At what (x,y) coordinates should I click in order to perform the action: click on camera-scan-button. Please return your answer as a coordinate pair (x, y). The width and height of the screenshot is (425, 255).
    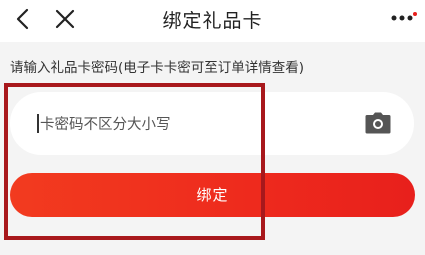
    Looking at the image, I should click on (378, 123).